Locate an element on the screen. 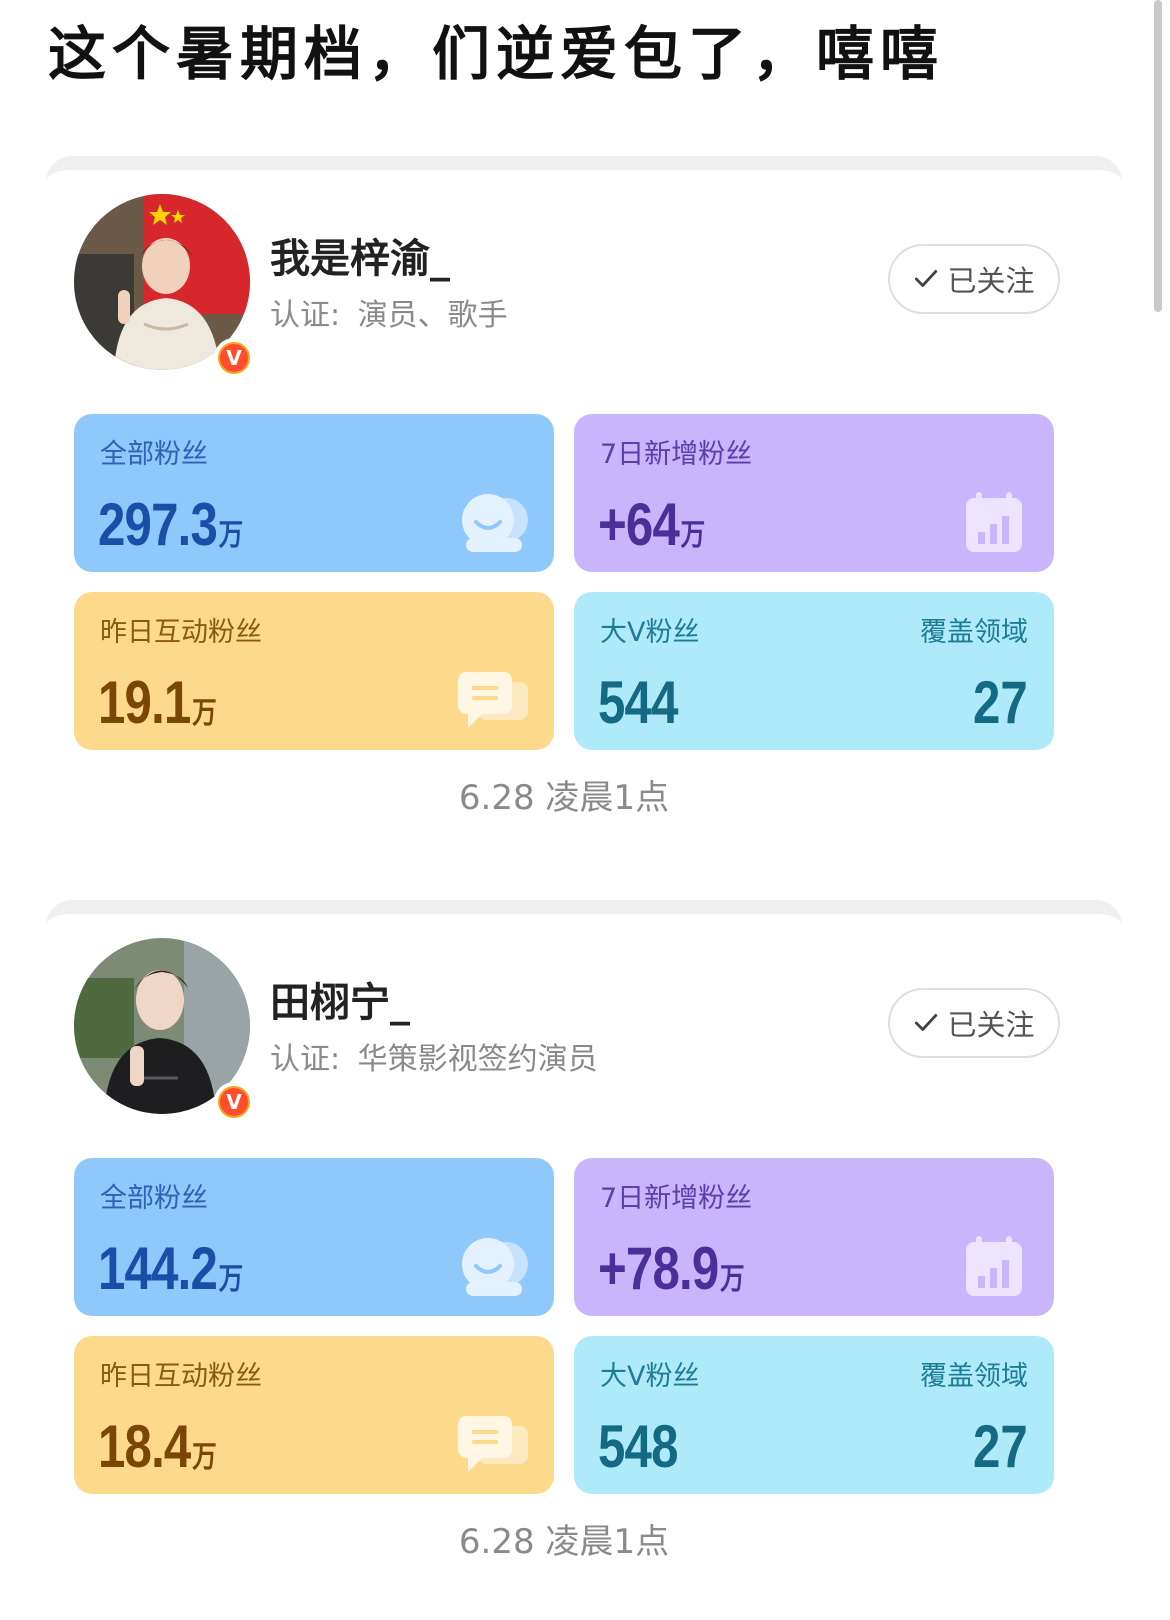 Image resolution: width=1170 pixels, height=1620 pixels. certification: 认证: 演员、歌手 is located at coordinates (389, 312).